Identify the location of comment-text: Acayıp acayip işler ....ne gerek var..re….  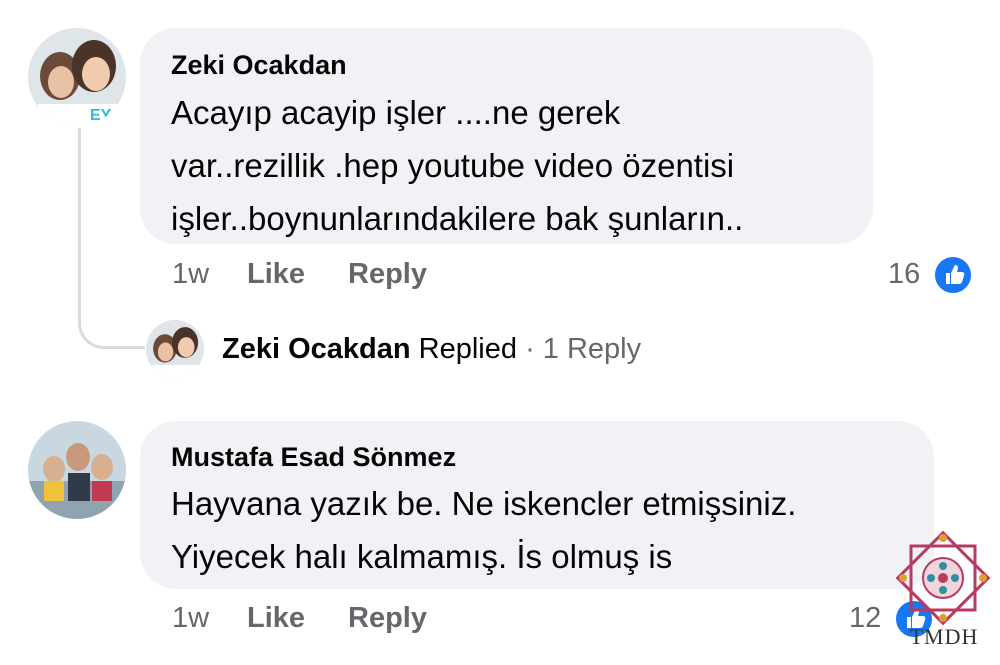
(457, 165).